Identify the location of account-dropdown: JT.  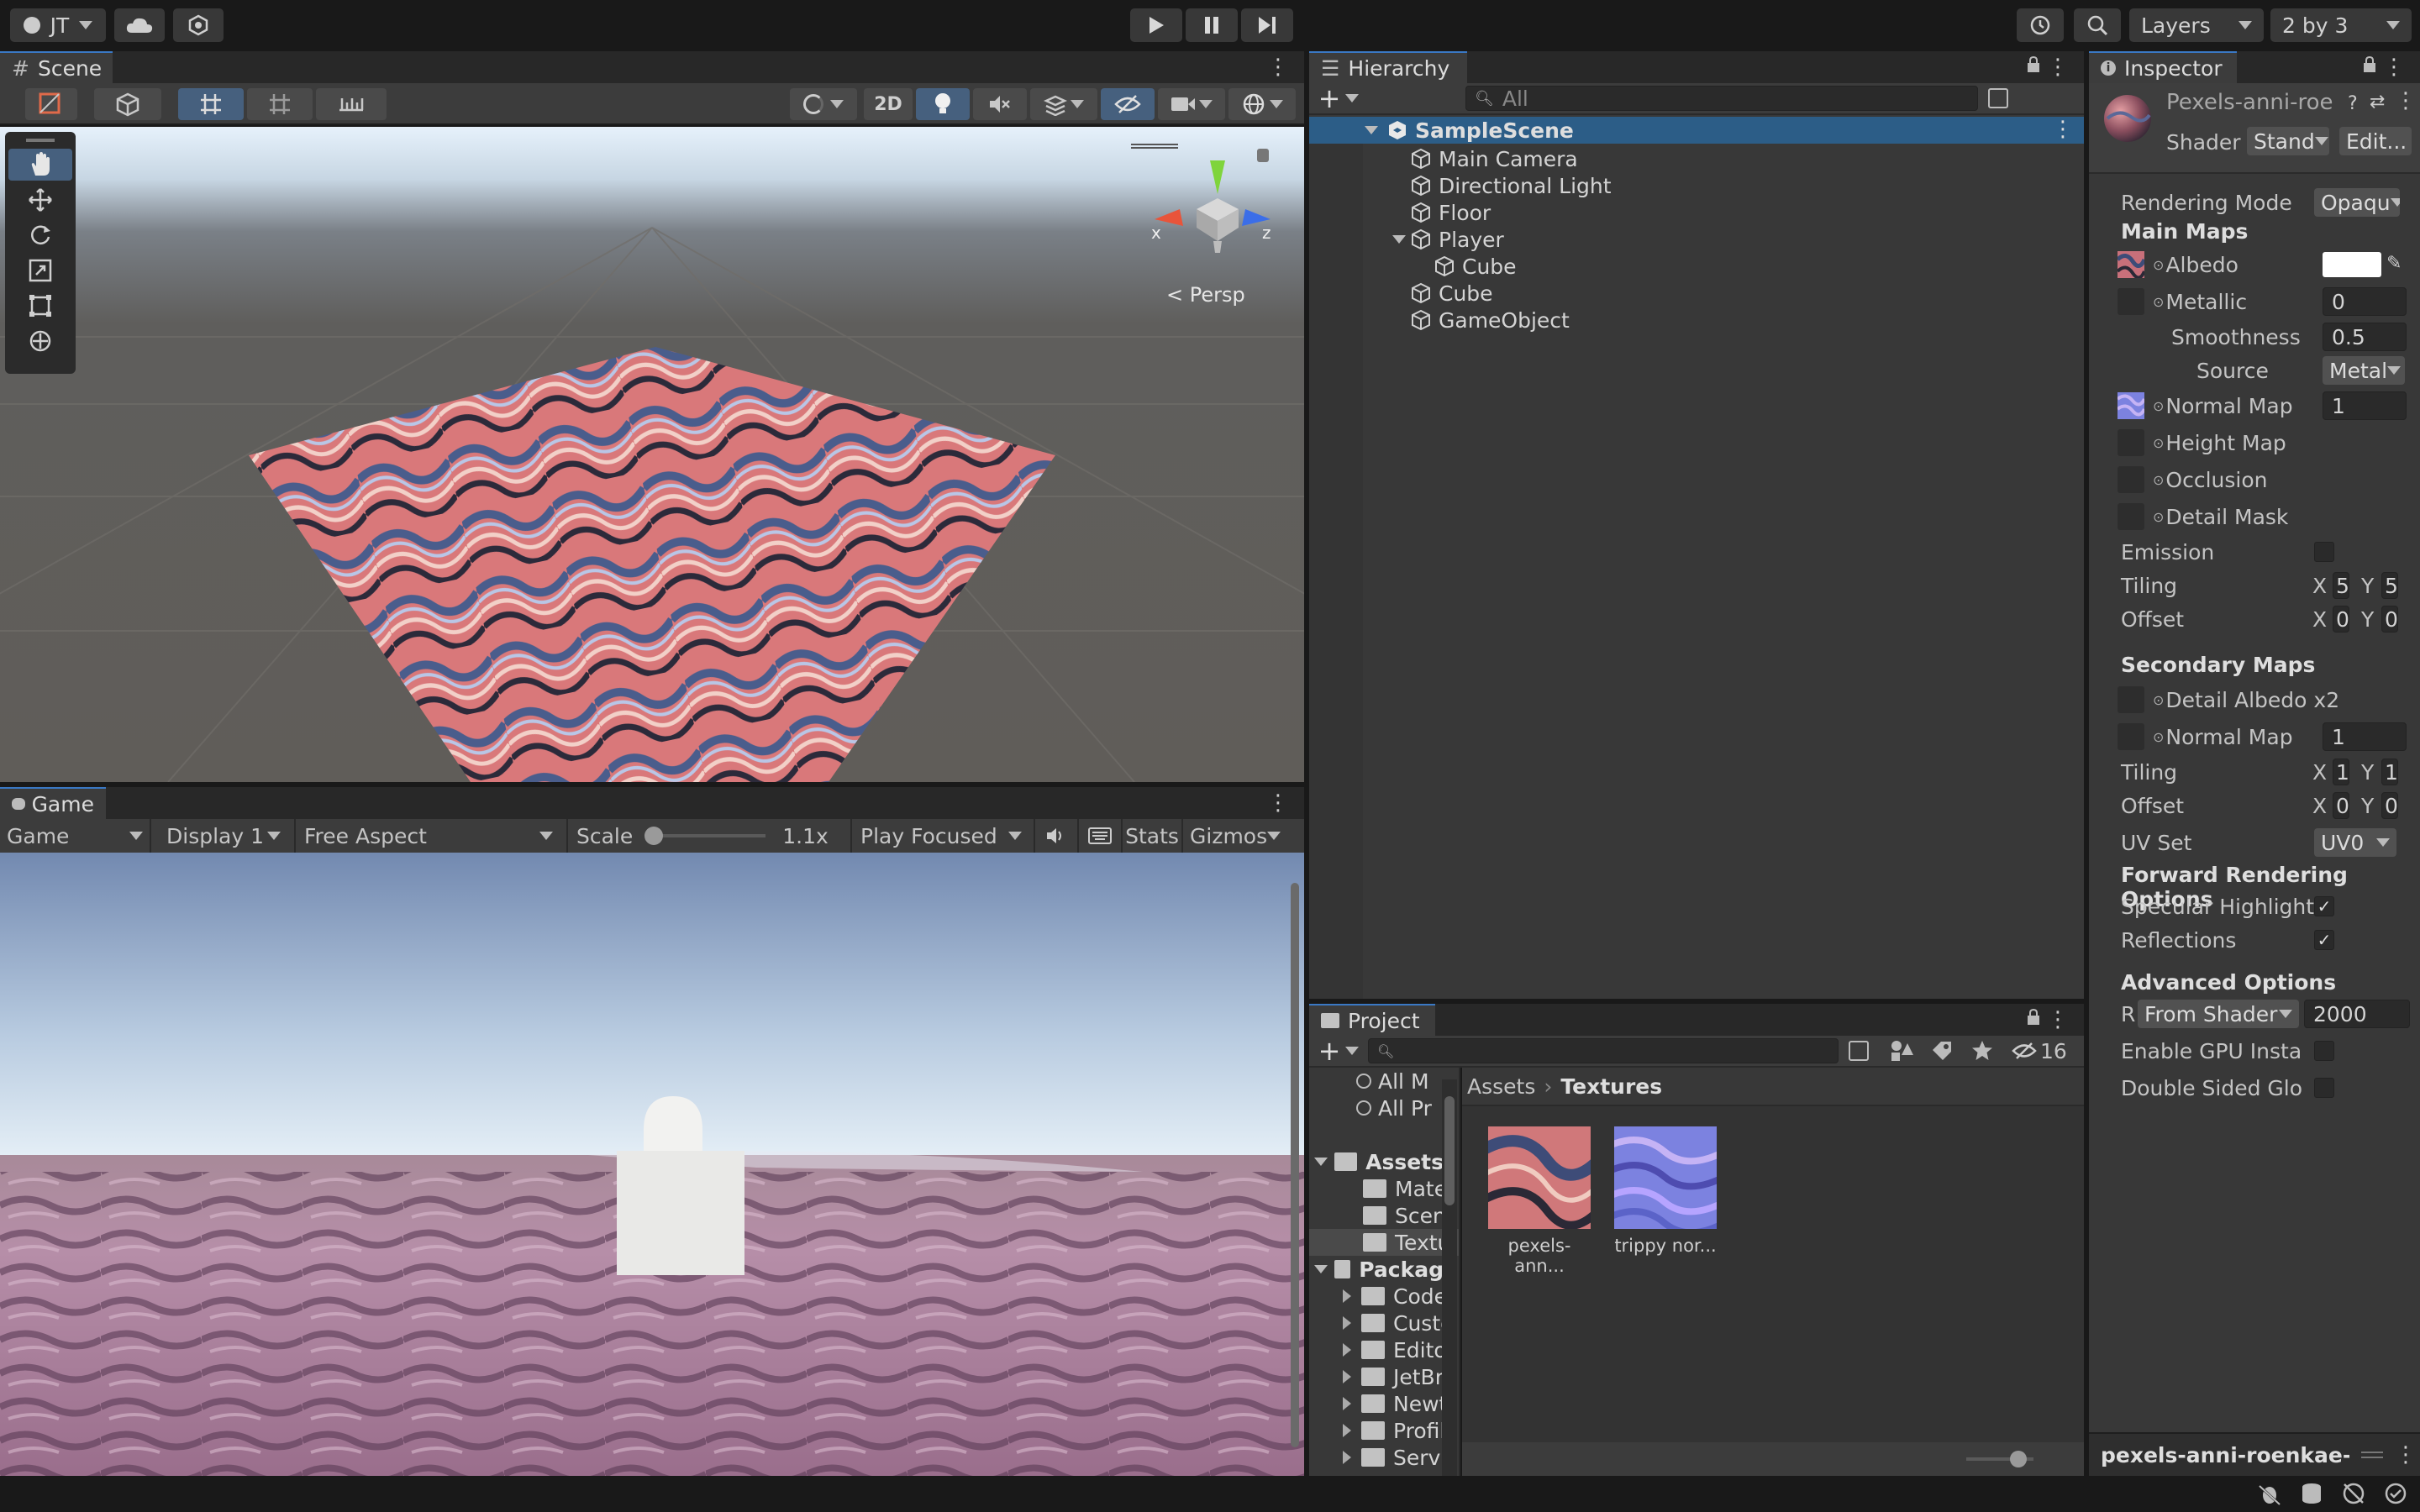
(58, 25).